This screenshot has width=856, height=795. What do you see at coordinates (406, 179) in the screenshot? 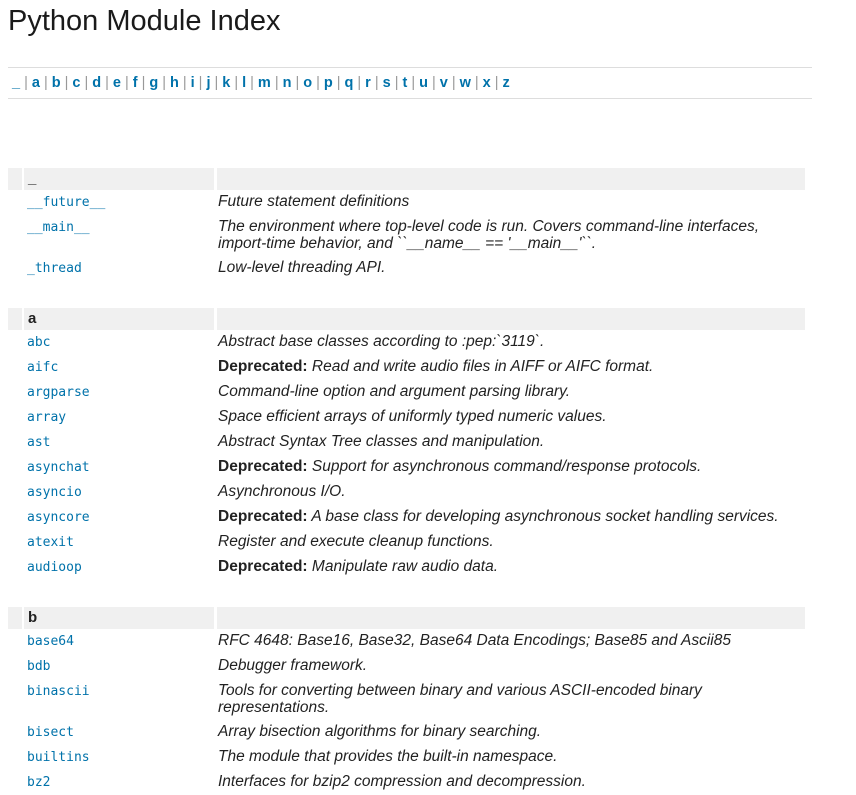
I see `section-header: _` at bounding box center [406, 179].